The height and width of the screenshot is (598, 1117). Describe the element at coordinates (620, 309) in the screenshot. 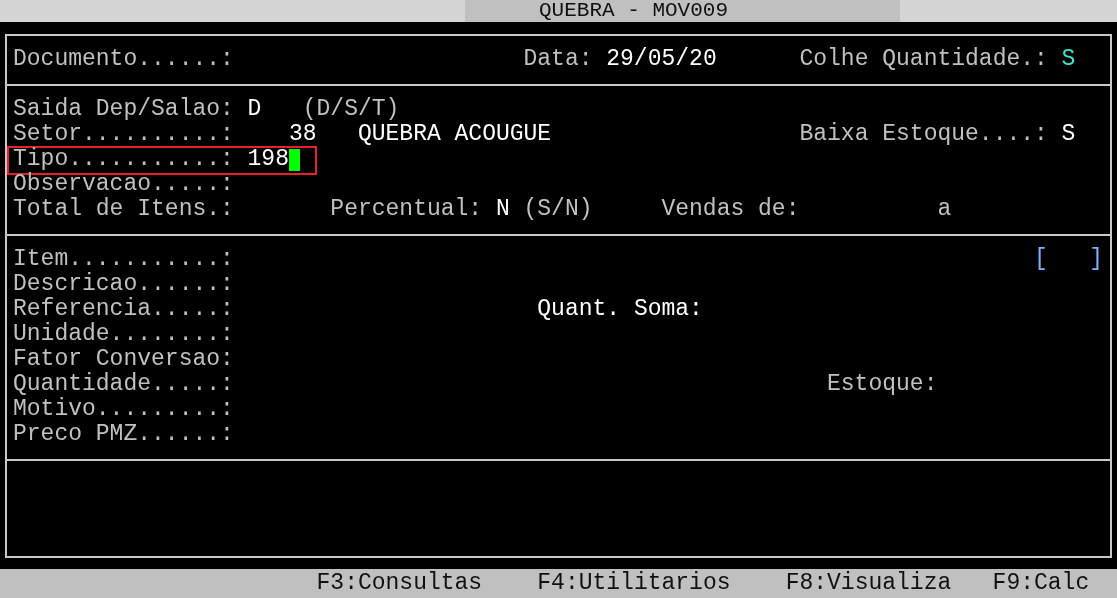

I see `field-label: Quant. Soma:` at that location.